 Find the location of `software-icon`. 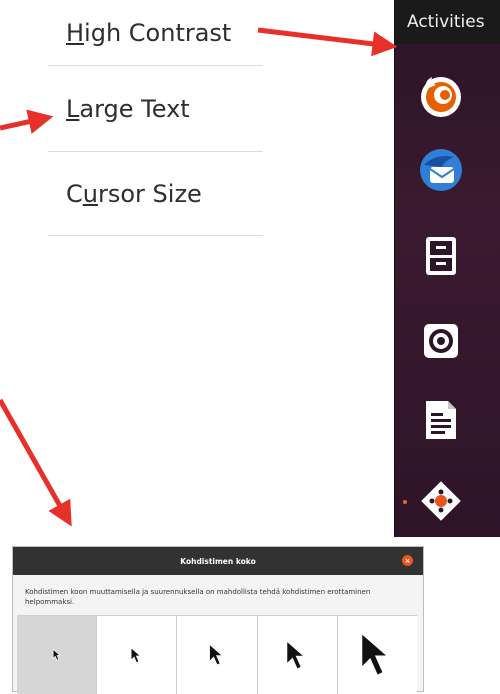

software-icon is located at coordinates (441, 501).